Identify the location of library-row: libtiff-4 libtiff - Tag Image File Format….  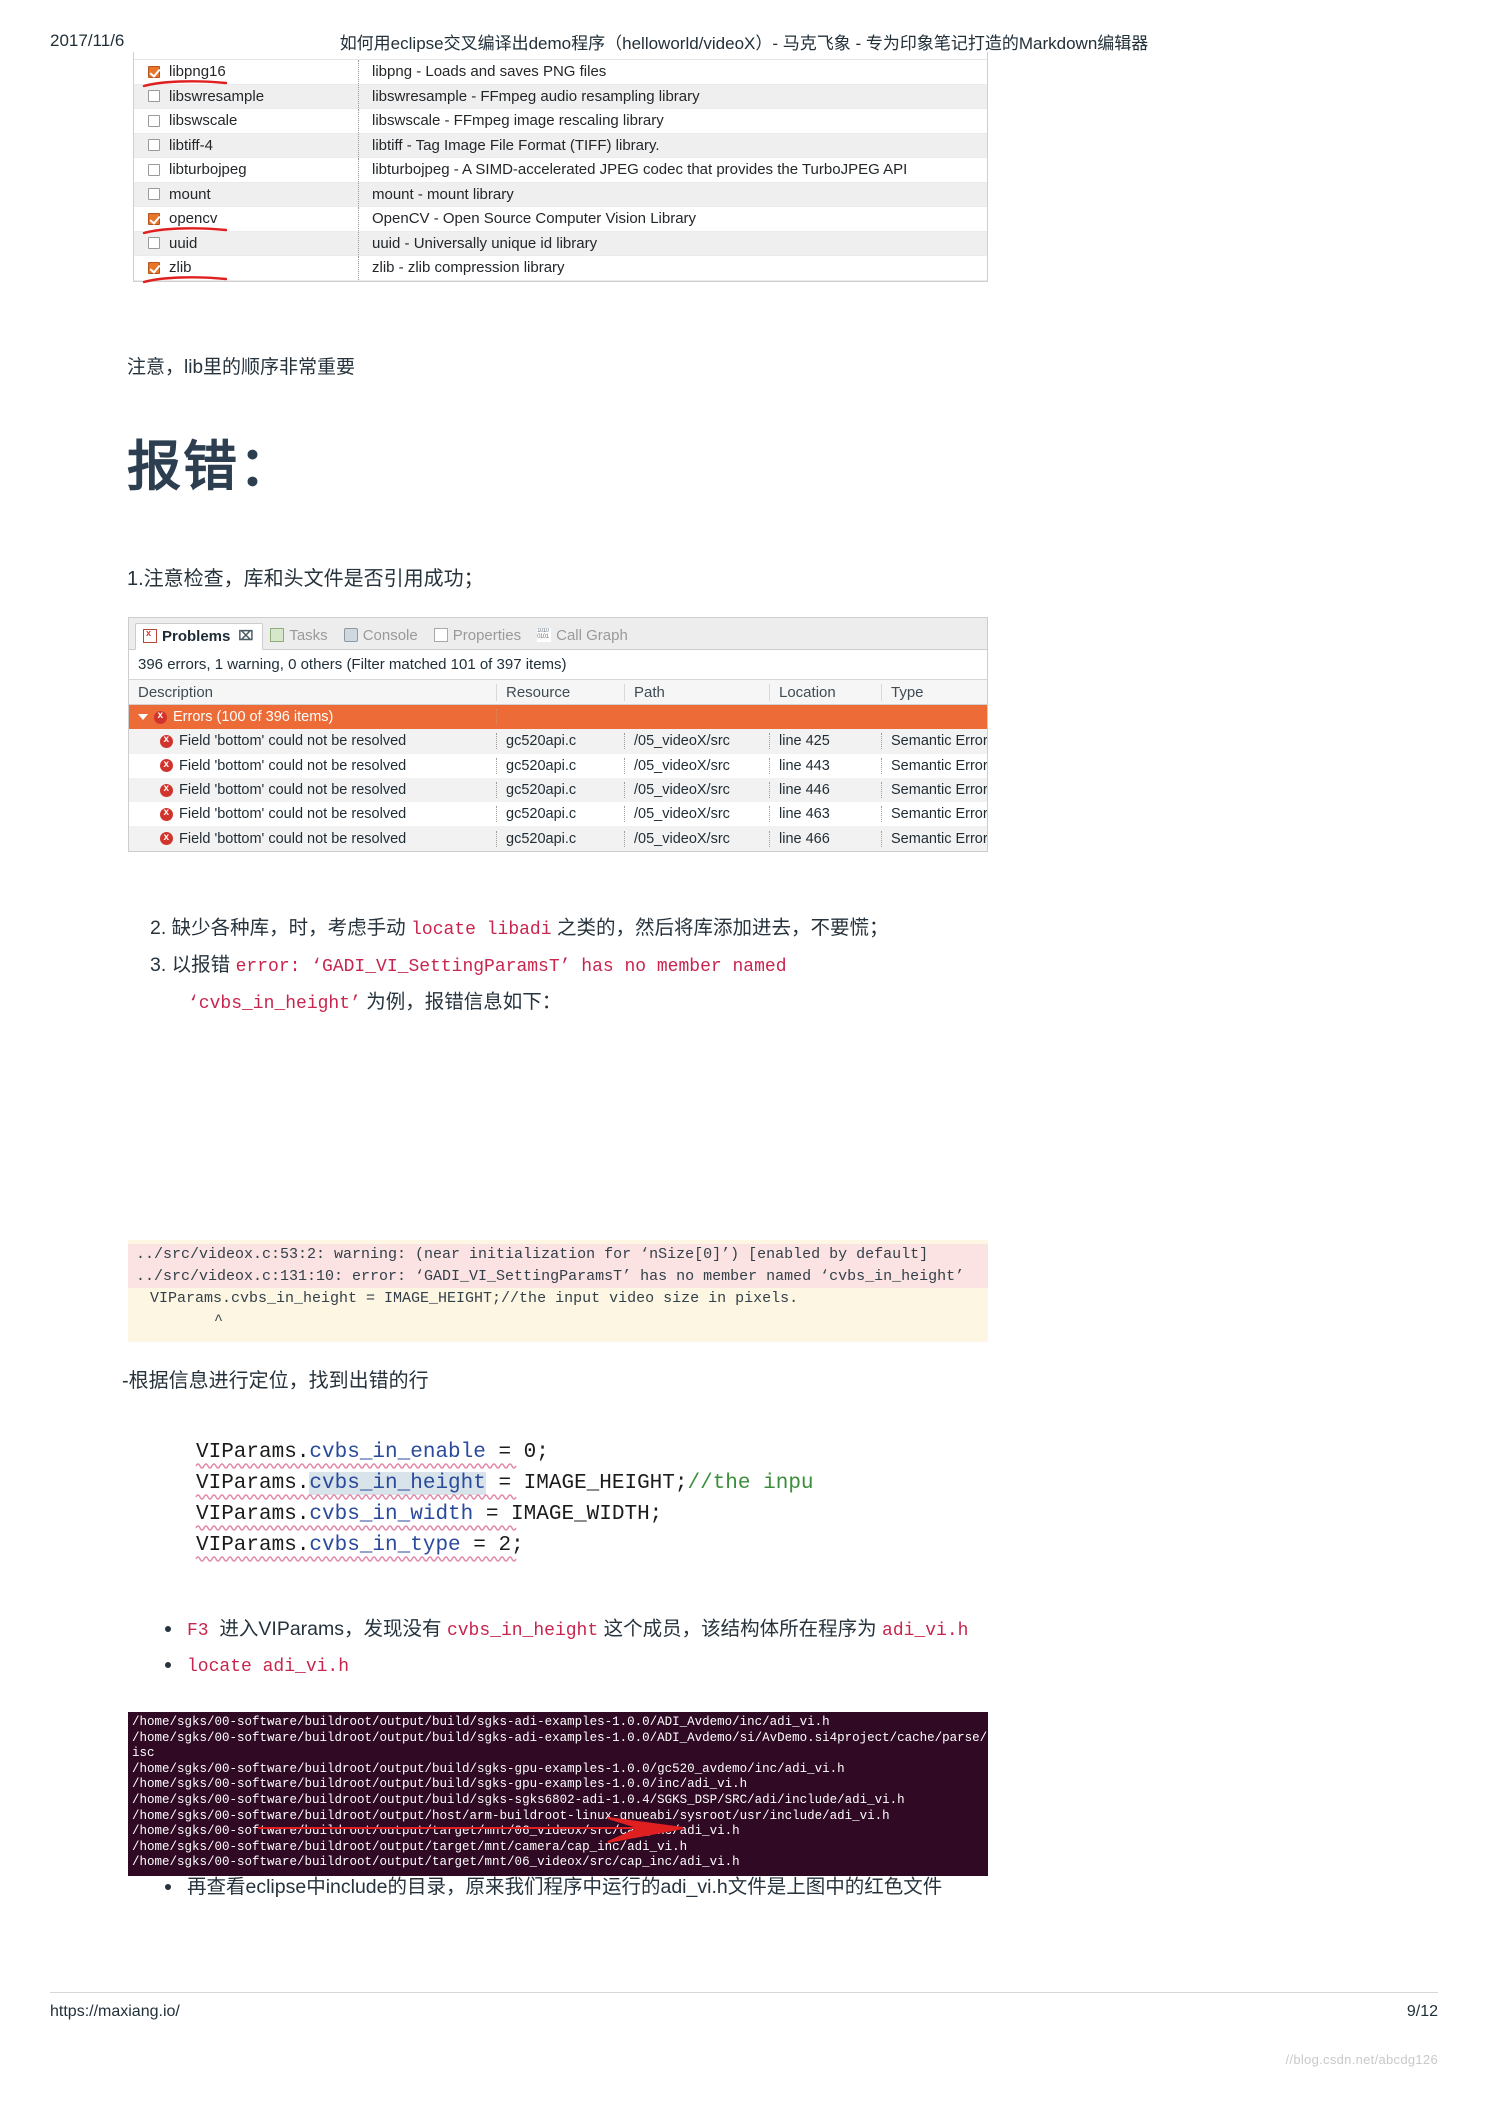
(560, 145).